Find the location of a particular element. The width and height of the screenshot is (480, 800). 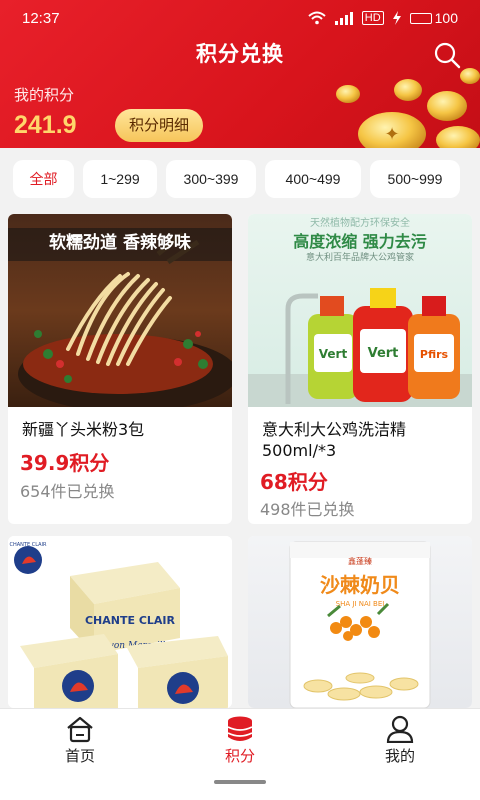

package-brand: 沙棘奶贝 is located at coordinates (360, 585).